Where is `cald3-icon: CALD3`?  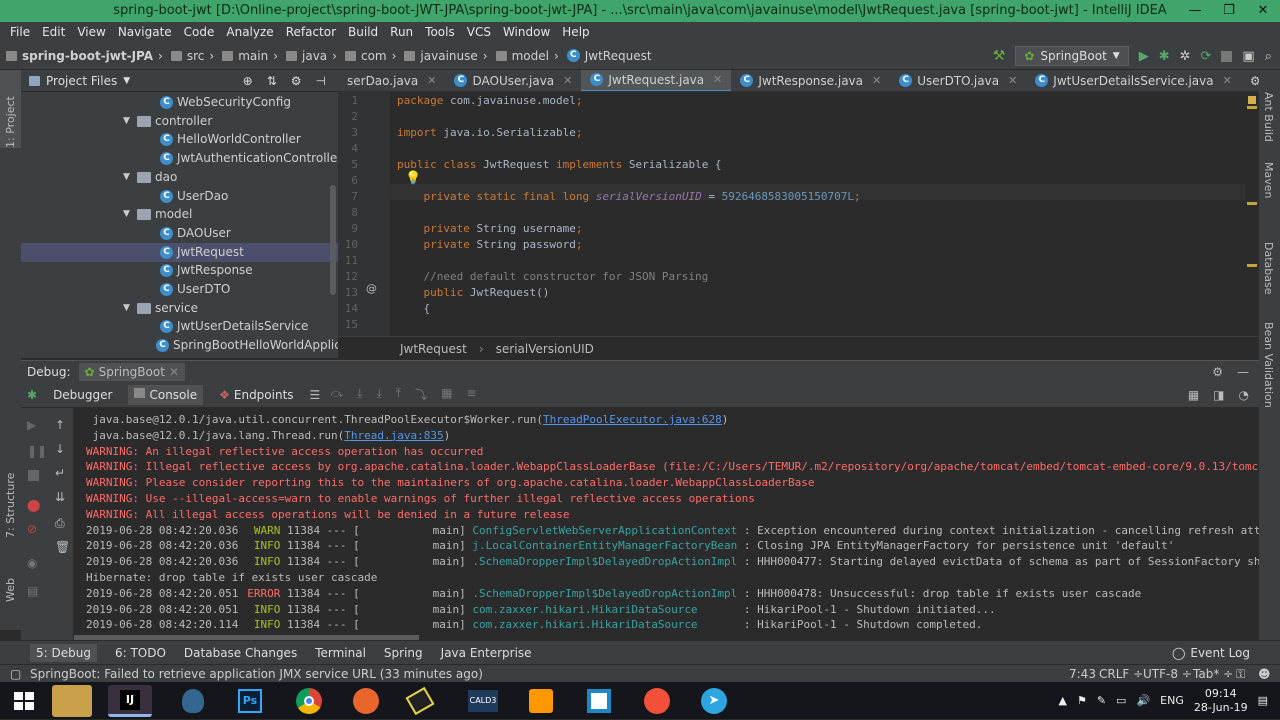 cald3-icon: CALD3 is located at coordinates (482, 701).